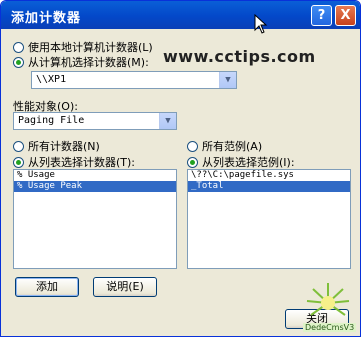 The width and height of the screenshot is (361, 337). What do you see at coordinates (95, 219) in the screenshot?
I see `counters-listbox: % Usage % Usage Peak` at bounding box center [95, 219].